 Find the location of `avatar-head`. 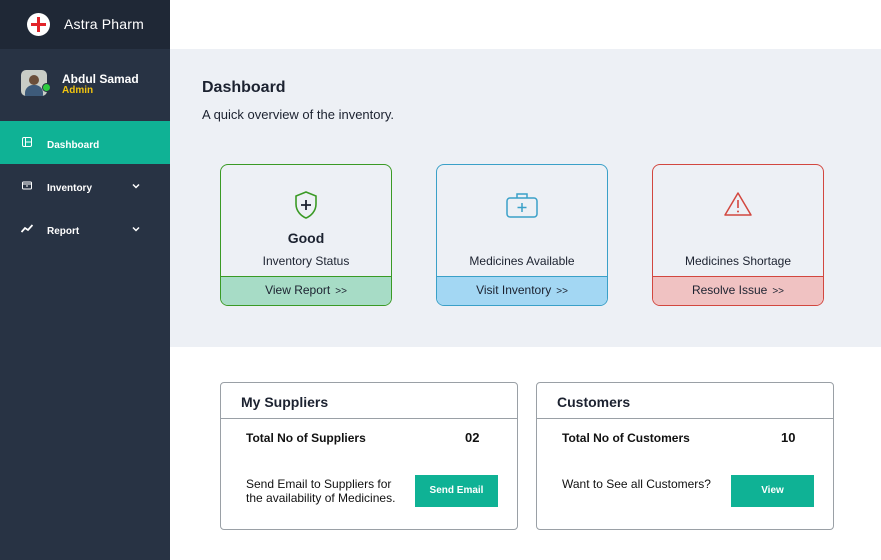

avatar-head is located at coordinates (34, 80).